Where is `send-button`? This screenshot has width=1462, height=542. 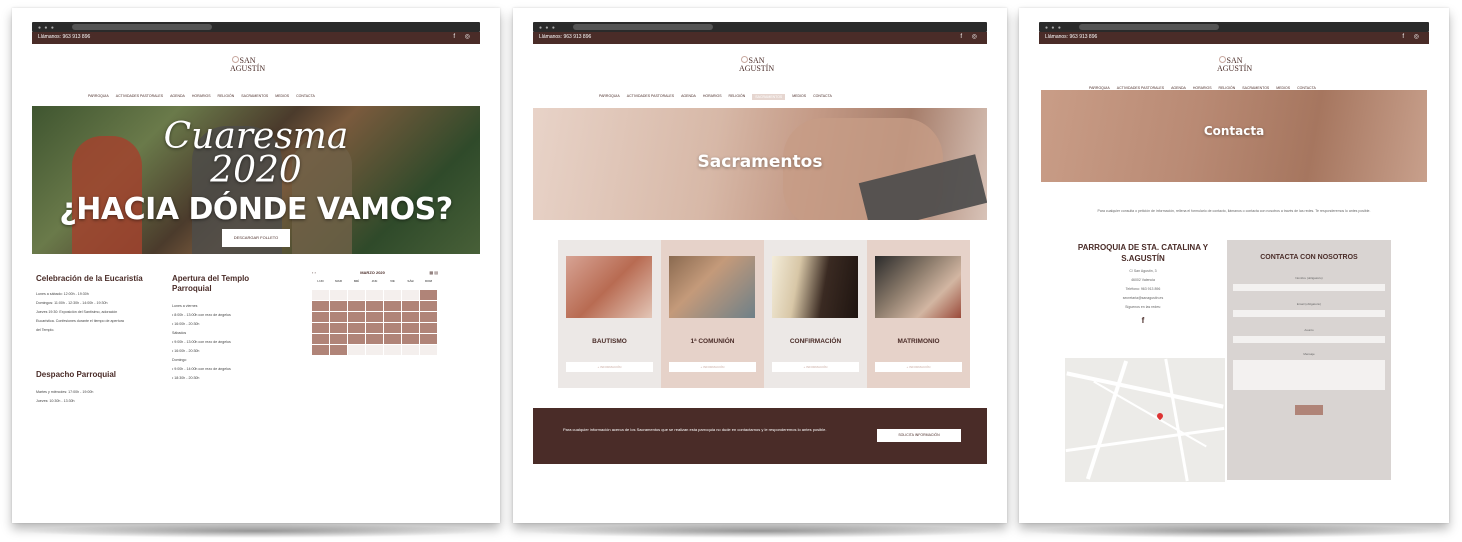
send-button is located at coordinates (1309, 410).